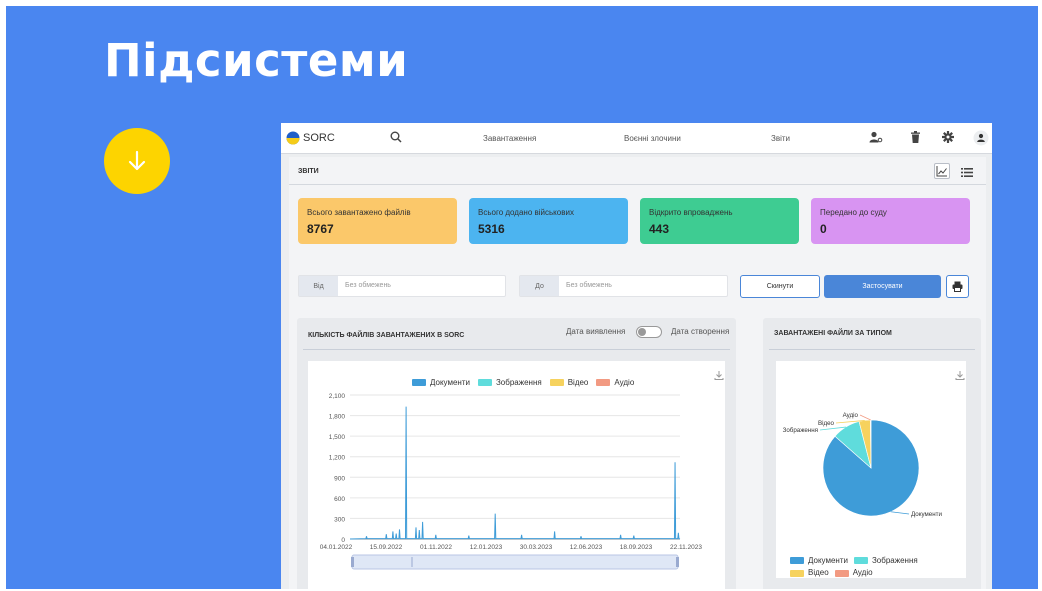 Image resolution: width=1042 pixels, height=591 pixels. Describe the element at coordinates (915, 138) in the screenshot. I see `trash-icon` at that location.